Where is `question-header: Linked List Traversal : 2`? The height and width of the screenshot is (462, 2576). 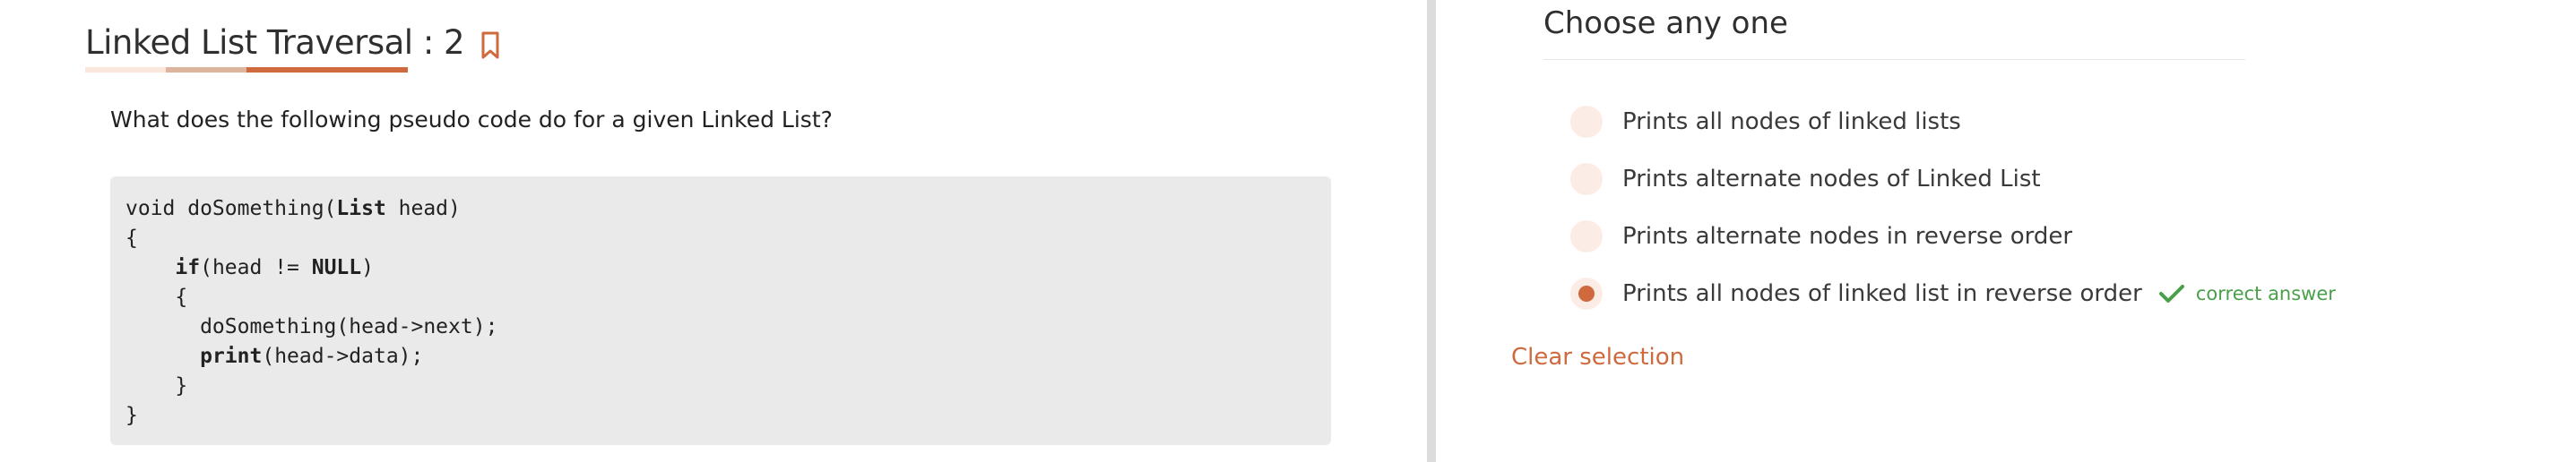 question-header: Linked List Traversal : 2 is located at coordinates (292, 42).